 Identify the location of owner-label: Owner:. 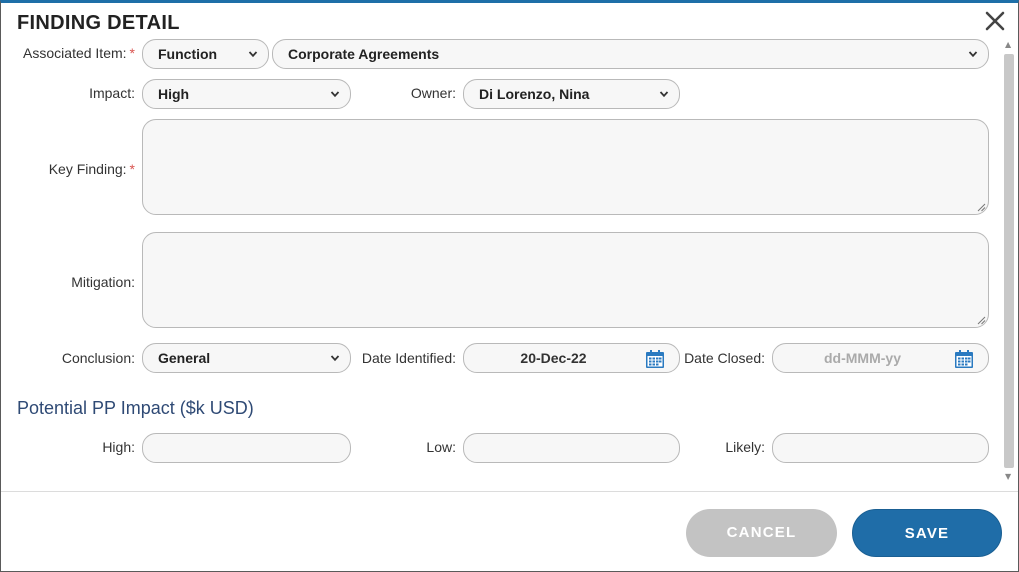
(433, 93).